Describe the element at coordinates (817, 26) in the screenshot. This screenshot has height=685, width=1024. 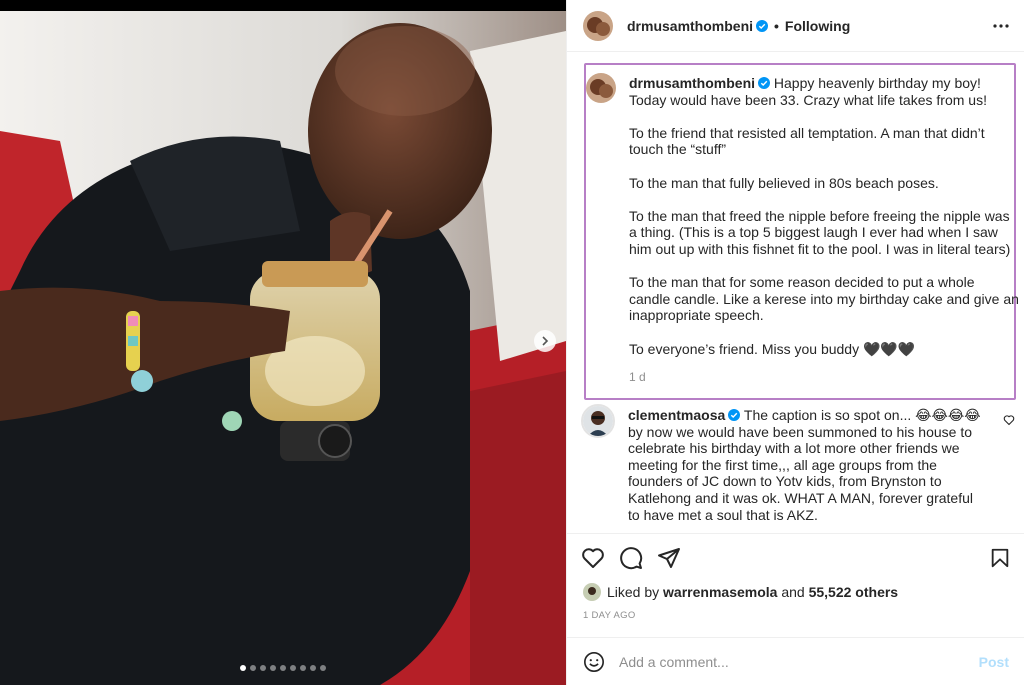
I see `following-button: Following` at that location.